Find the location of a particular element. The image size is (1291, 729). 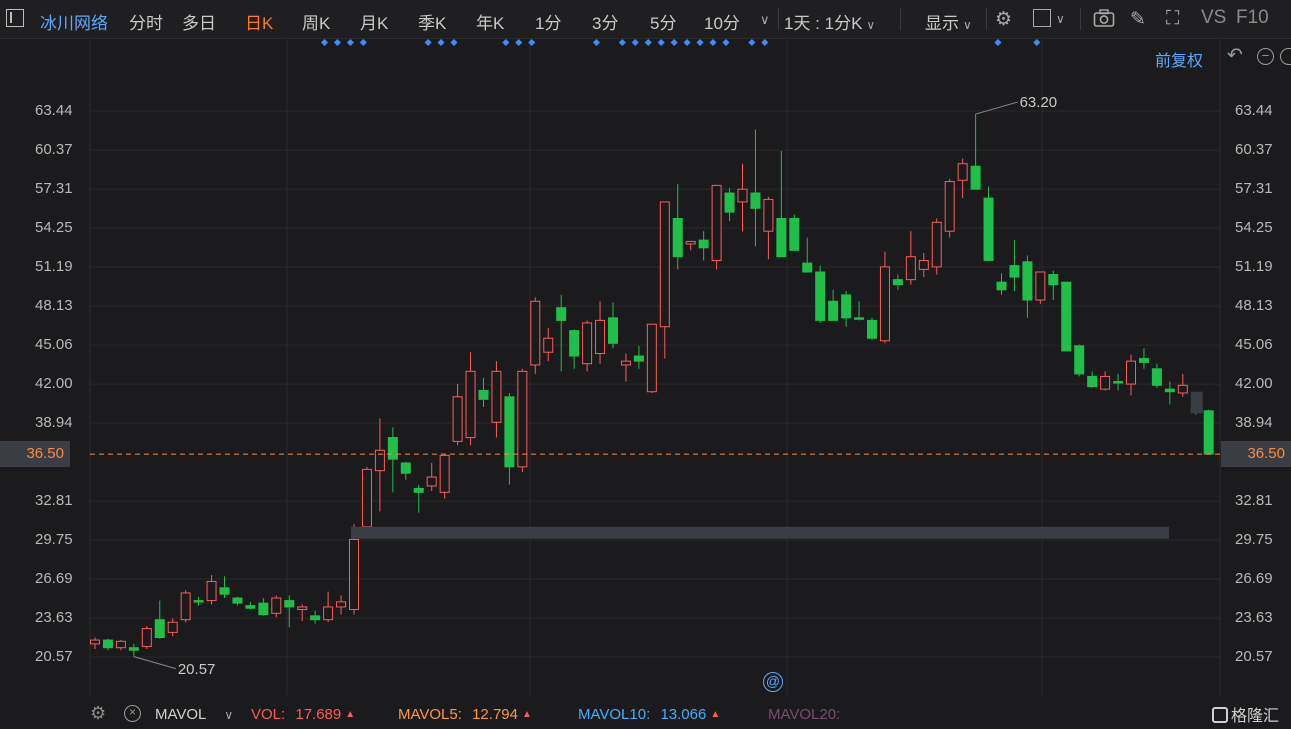

tab-3min: 3分 is located at coordinates (605, 21).